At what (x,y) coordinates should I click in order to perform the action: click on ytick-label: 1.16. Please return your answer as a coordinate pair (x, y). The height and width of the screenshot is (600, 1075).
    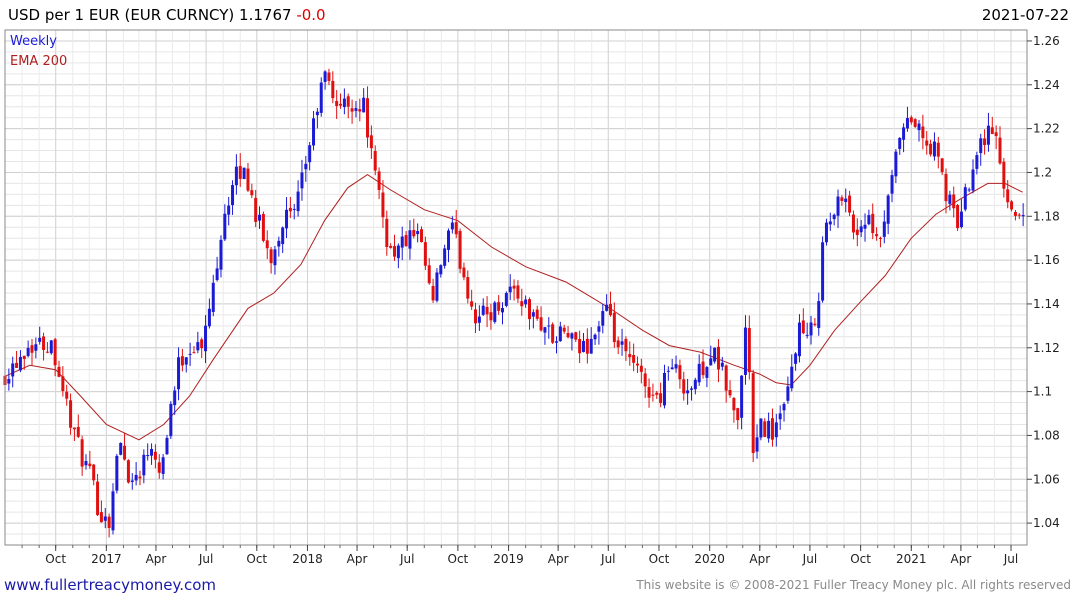
    Looking at the image, I should click on (1046, 260).